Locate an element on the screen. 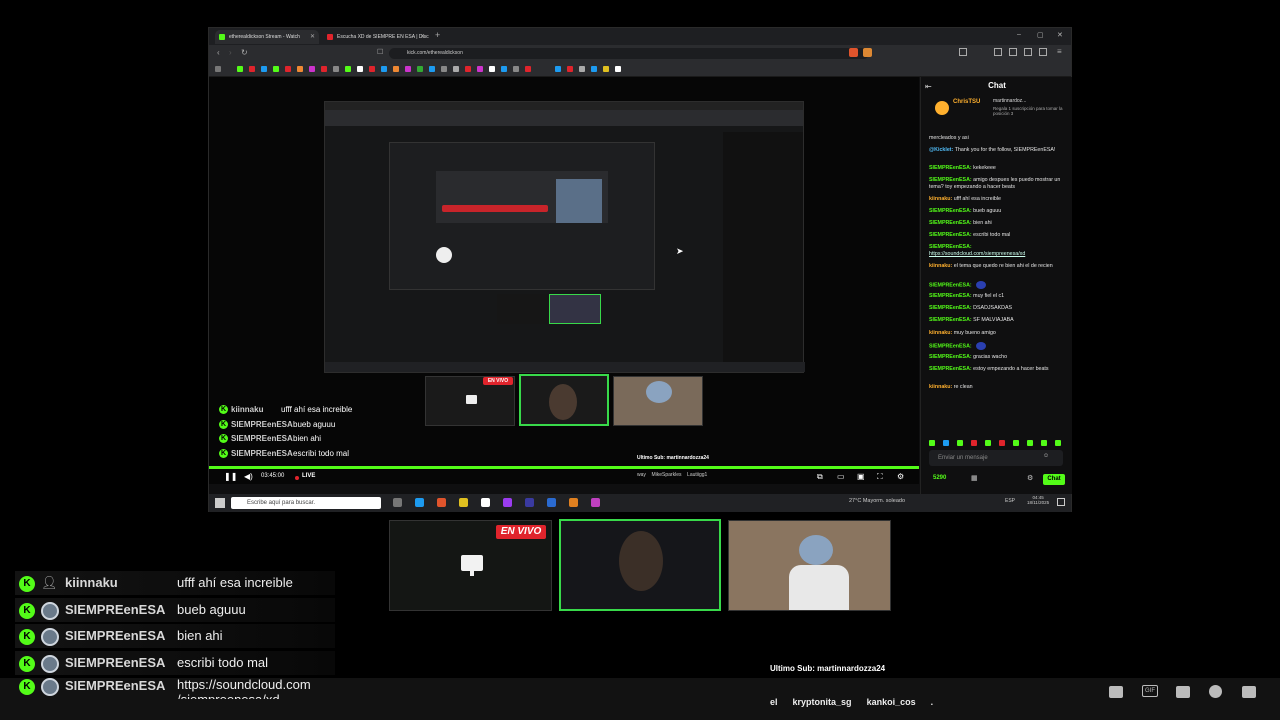 The image size is (1280, 720). sidebar-icon is located at coordinates (963, 52).